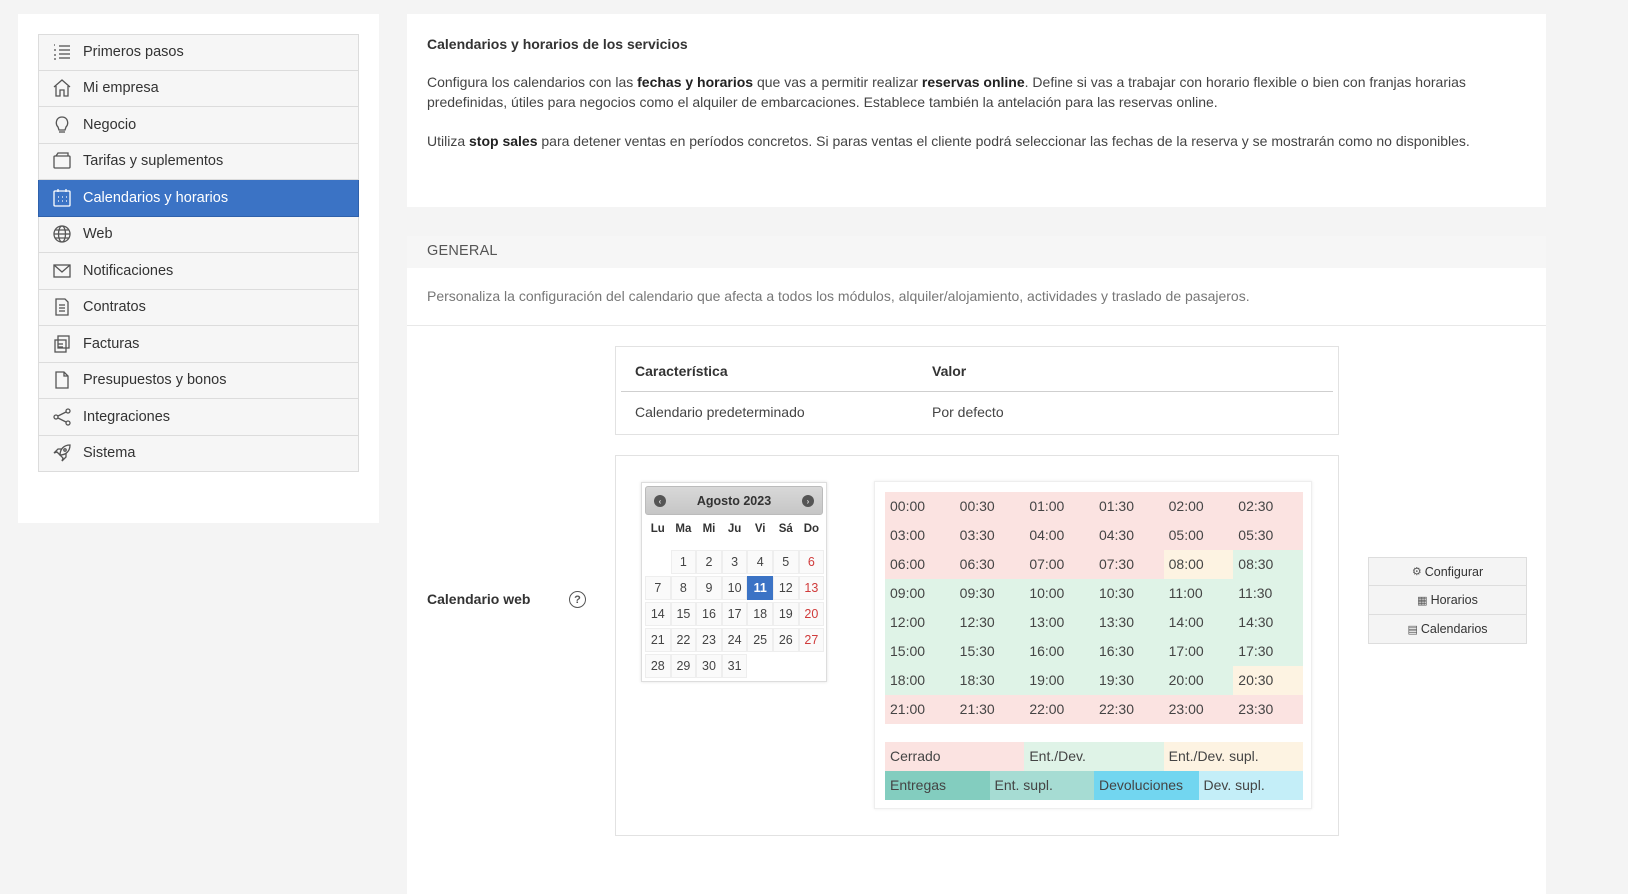 The height and width of the screenshot is (894, 1628). What do you see at coordinates (658, 588) in the screenshot?
I see `calendar-day: 7` at bounding box center [658, 588].